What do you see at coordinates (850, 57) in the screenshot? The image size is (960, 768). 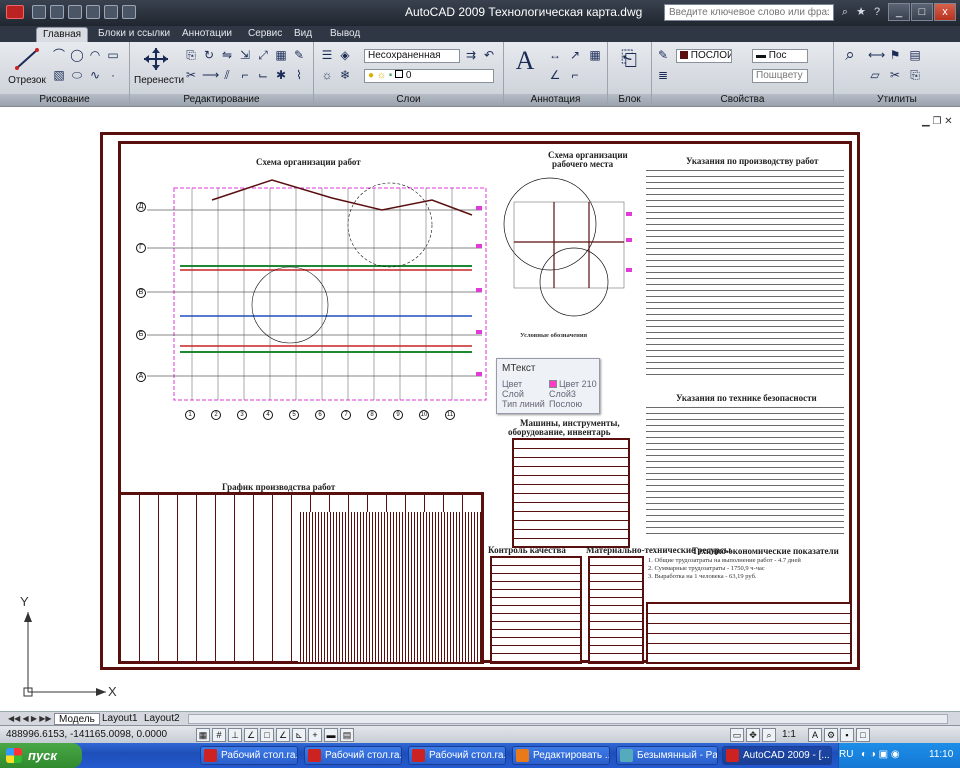 I see `zoom-icon: ⌕` at bounding box center [850, 57].